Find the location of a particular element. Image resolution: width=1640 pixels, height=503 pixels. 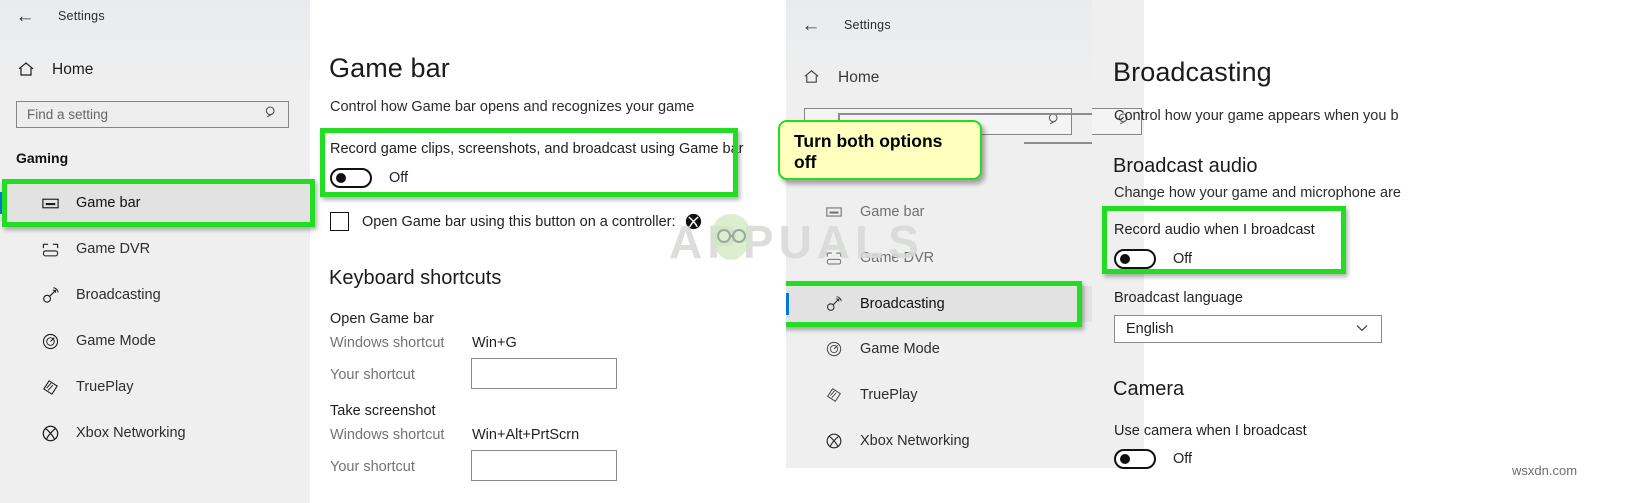

broadcast-language-label: Broadcast language is located at coordinates (1178, 298).